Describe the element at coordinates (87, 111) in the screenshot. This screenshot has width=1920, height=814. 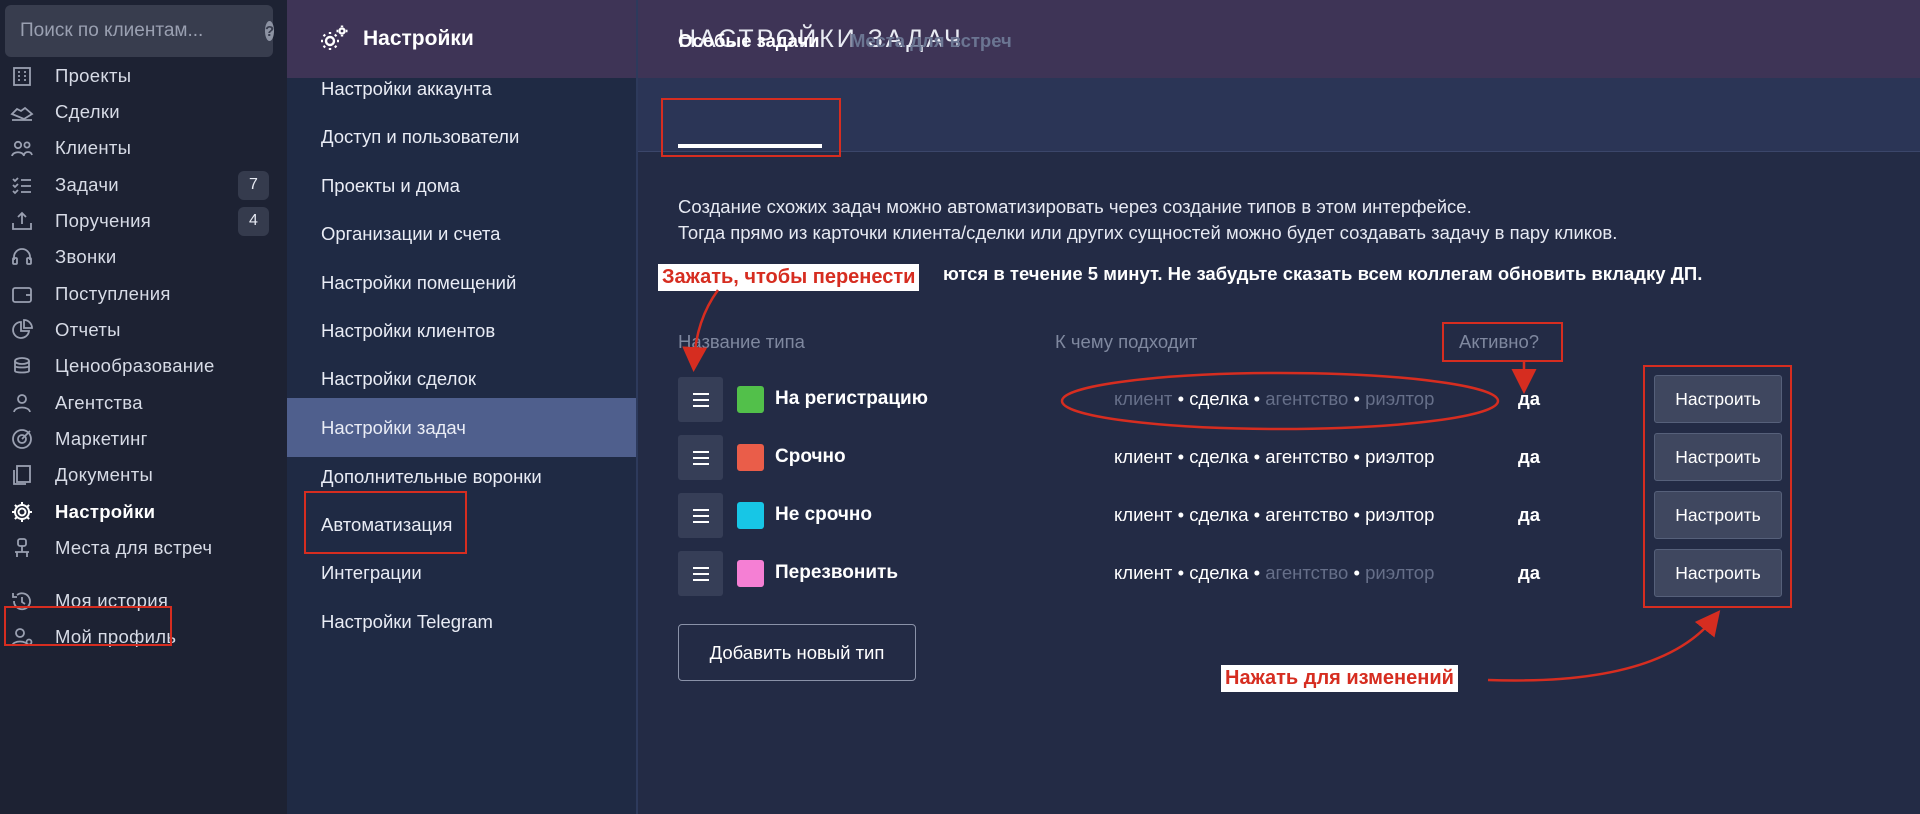
I see `sidebar-item-label: Сделки` at that location.